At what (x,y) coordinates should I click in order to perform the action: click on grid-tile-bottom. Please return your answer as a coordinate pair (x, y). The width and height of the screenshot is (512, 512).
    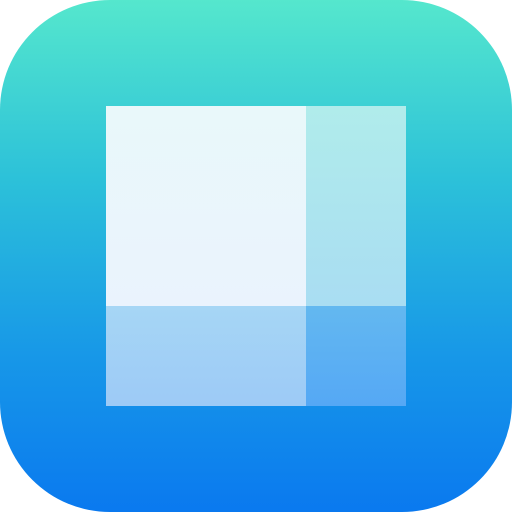
    Looking at the image, I should click on (206, 356).